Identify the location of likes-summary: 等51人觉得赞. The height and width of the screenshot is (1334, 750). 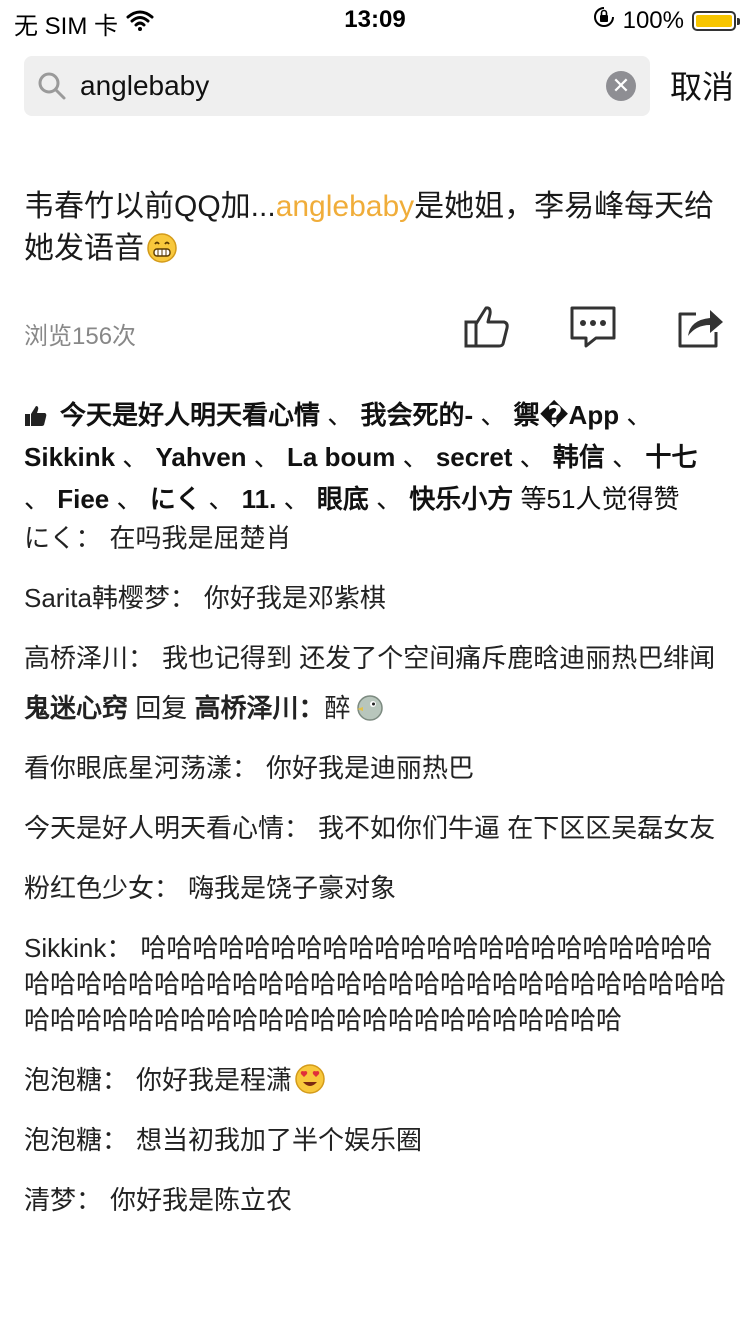
(600, 499).